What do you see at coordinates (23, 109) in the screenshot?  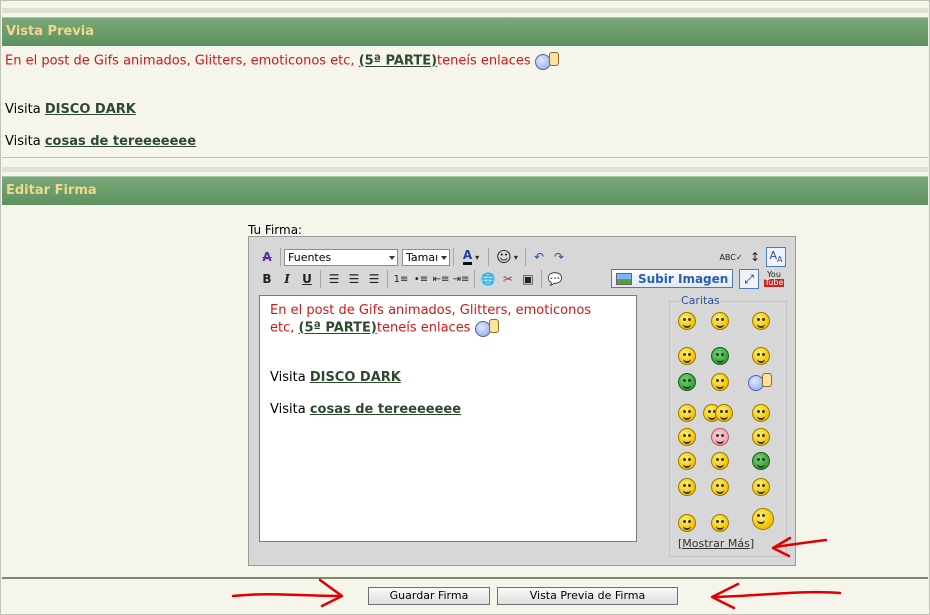 I see `preview-visit1-prefix: Visita` at bounding box center [23, 109].